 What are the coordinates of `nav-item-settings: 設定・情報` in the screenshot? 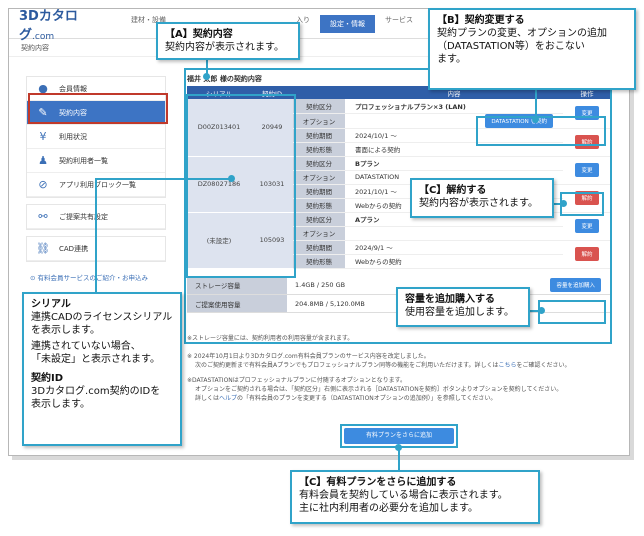 It's located at (347, 23).